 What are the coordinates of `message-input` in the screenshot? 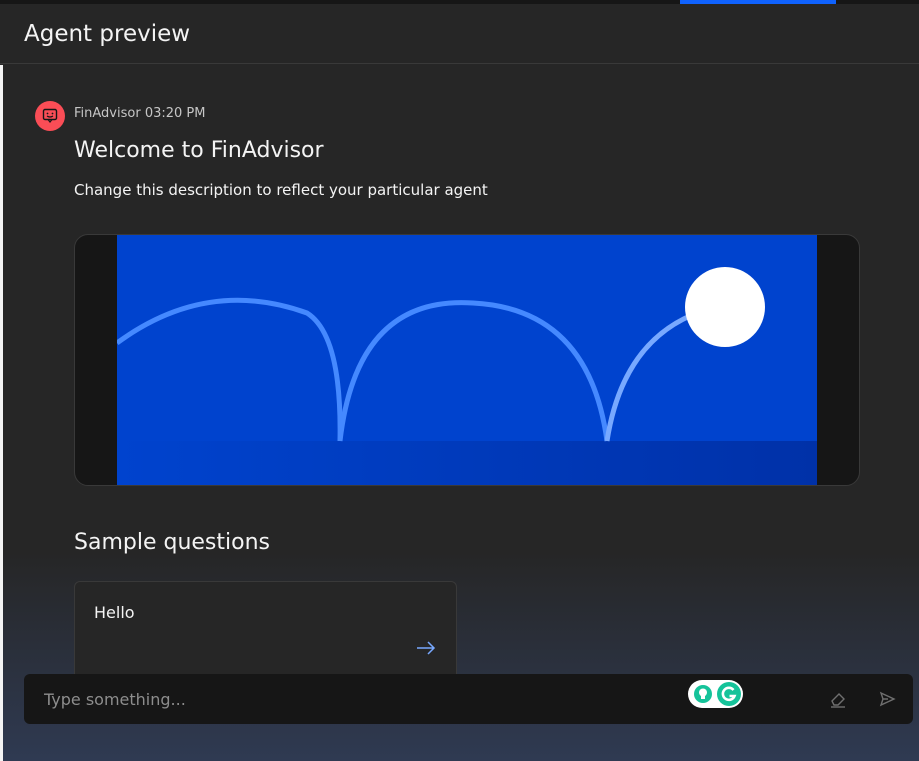 It's located at (344, 699).